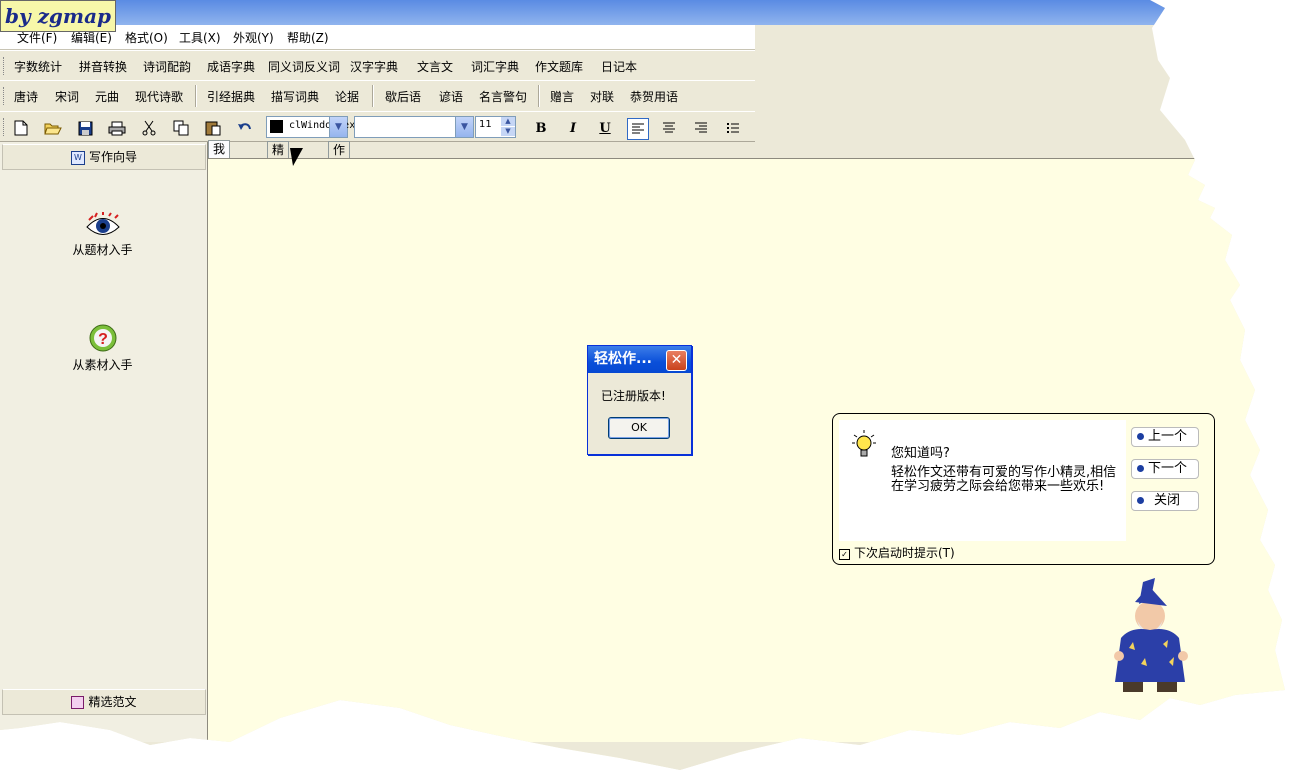  Describe the element at coordinates (102, 365) in the screenshot. I see `material-start-label: 从素材入手` at that location.